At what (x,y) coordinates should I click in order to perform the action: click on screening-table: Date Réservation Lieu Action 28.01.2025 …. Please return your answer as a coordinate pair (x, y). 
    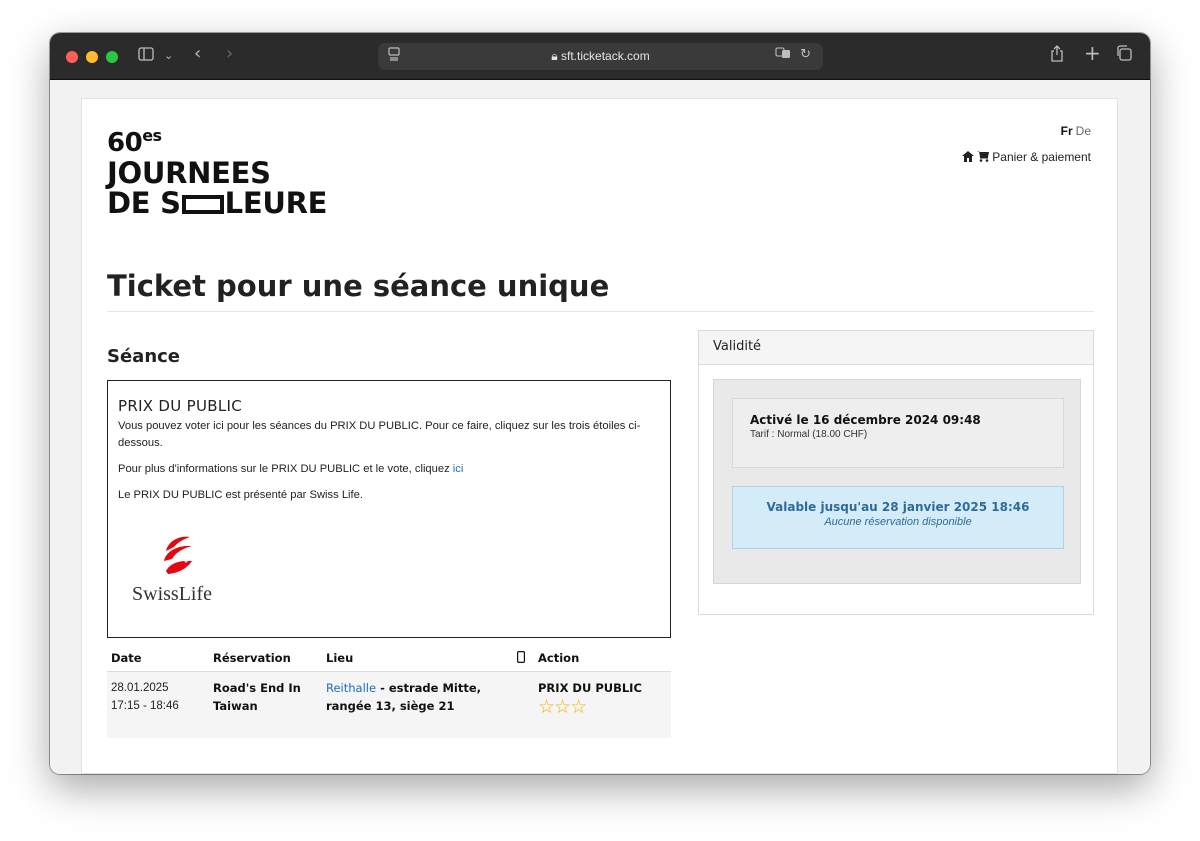
    Looking at the image, I should click on (389, 693).